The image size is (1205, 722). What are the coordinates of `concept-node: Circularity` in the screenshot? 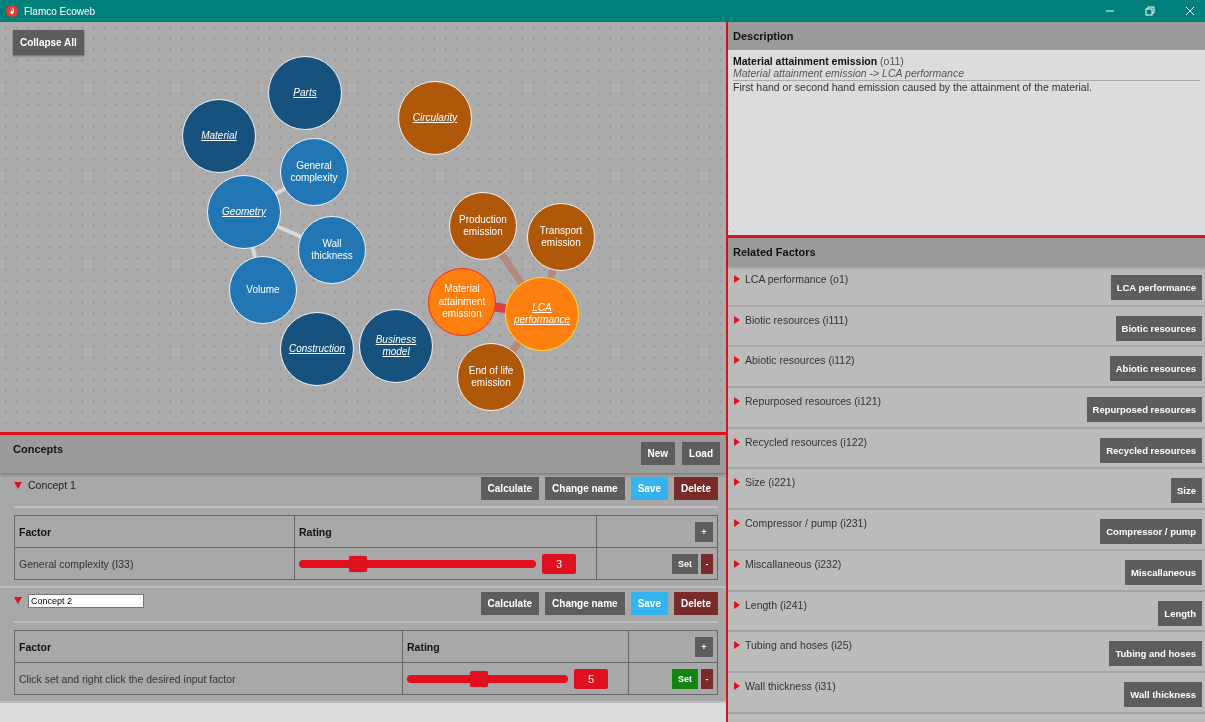 It's located at (435, 118).